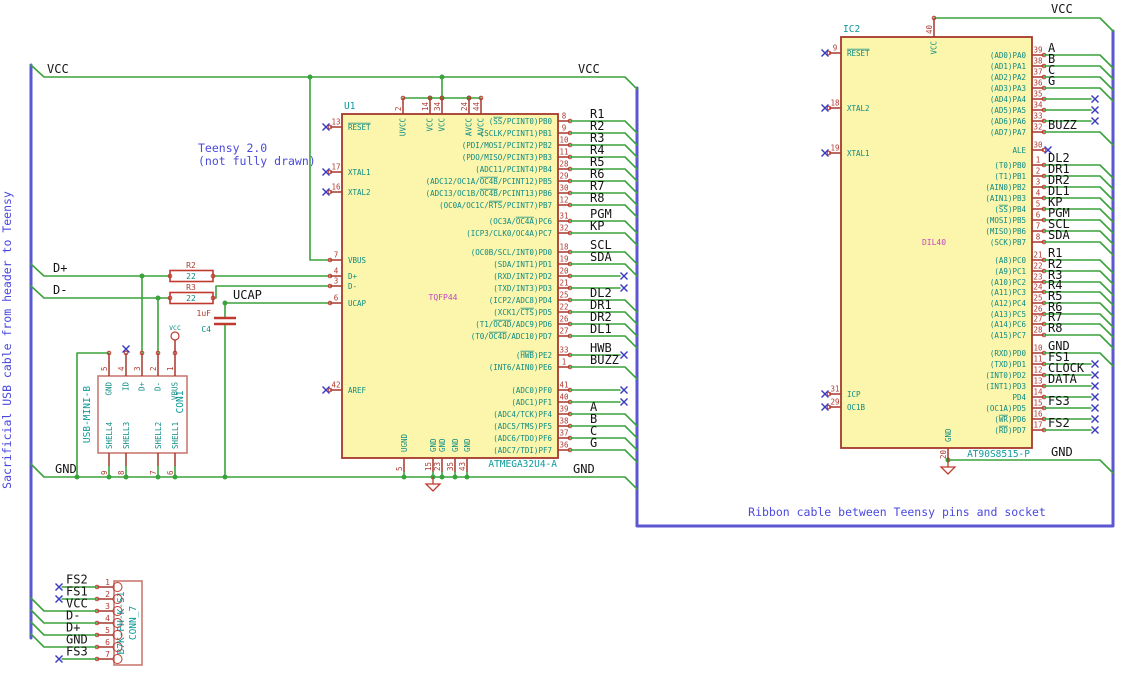  I want to click on vcc-power-icon, so click(175, 336).